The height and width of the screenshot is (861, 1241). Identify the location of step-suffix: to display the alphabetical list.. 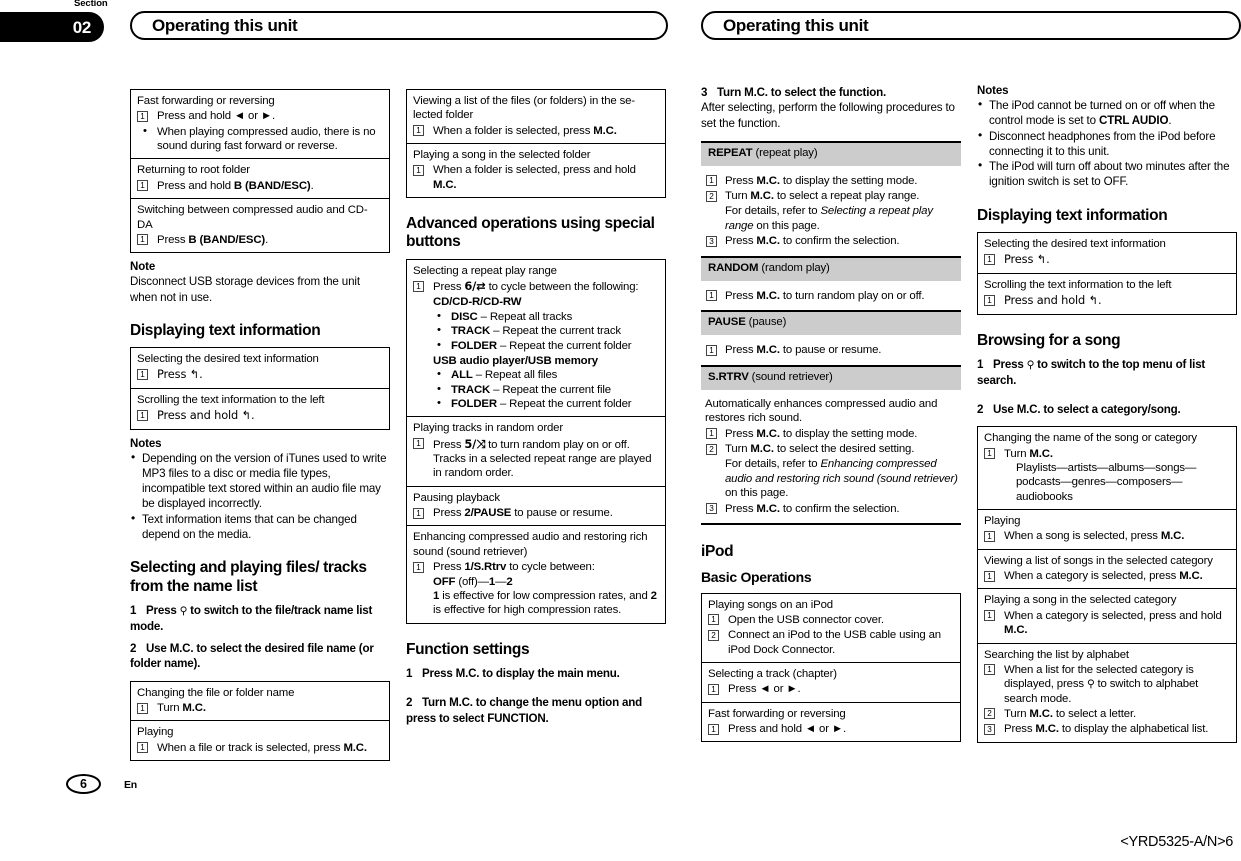
(1133, 729).